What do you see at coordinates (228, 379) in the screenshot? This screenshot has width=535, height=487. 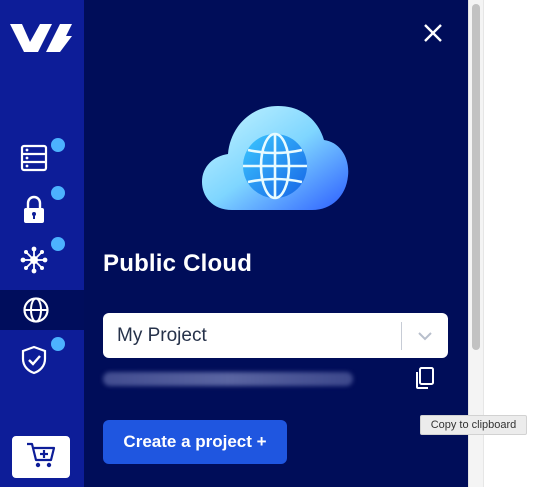 I see `project-id-redacted` at bounding box center [228, 379].